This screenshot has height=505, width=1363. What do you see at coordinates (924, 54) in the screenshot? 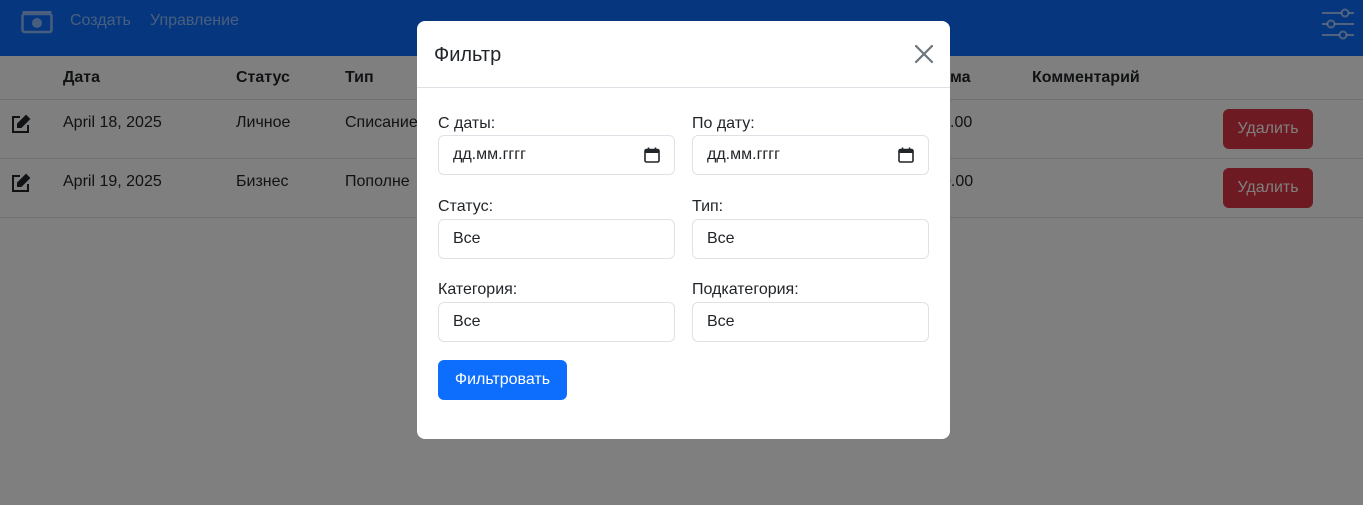
I see `close-icon` at bounding box center [924, 54].